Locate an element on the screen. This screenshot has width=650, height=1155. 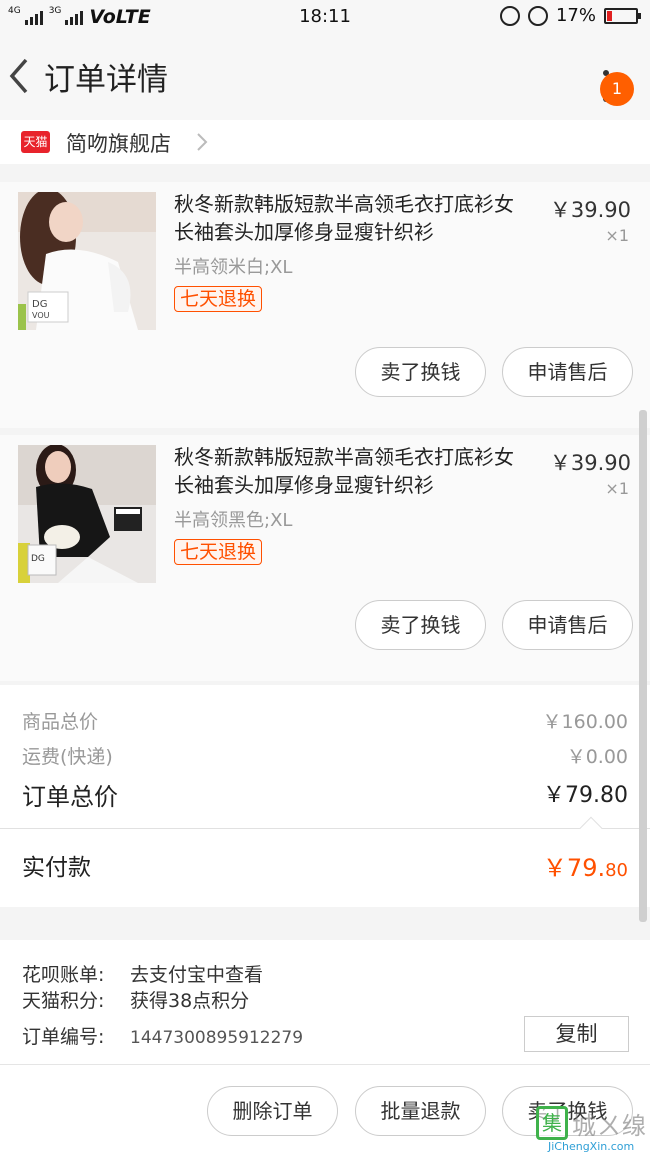
product-thumbnail-black-sweater: DG is located at coordinates (87, 514).